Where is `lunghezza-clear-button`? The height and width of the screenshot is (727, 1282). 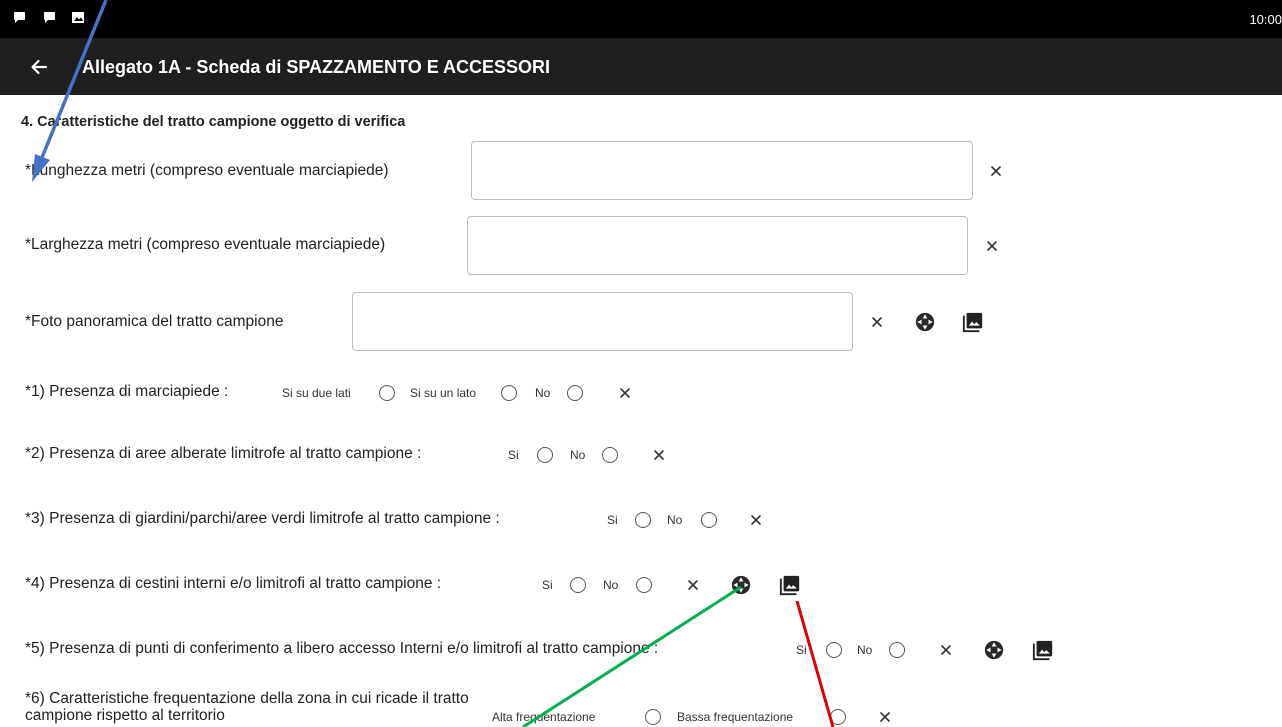
lunghezza-clear-button is located at coordinates (996, 171).